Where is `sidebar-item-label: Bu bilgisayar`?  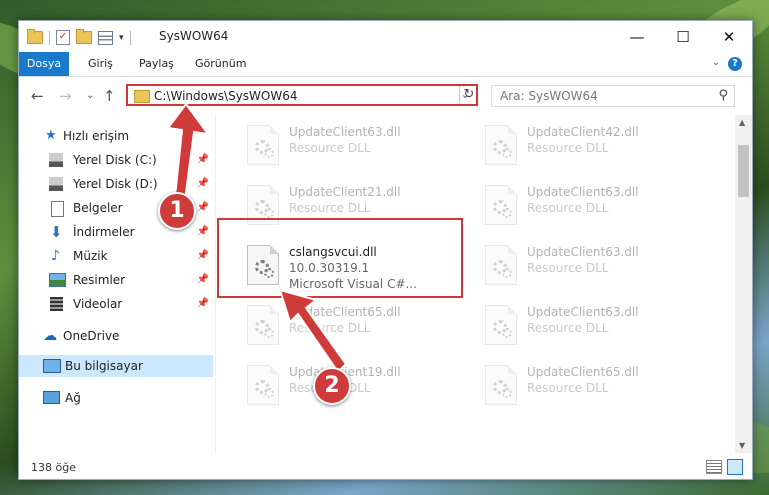
sidebar-item-label: Bu bilgisayar is located at coordinates (104, 366).